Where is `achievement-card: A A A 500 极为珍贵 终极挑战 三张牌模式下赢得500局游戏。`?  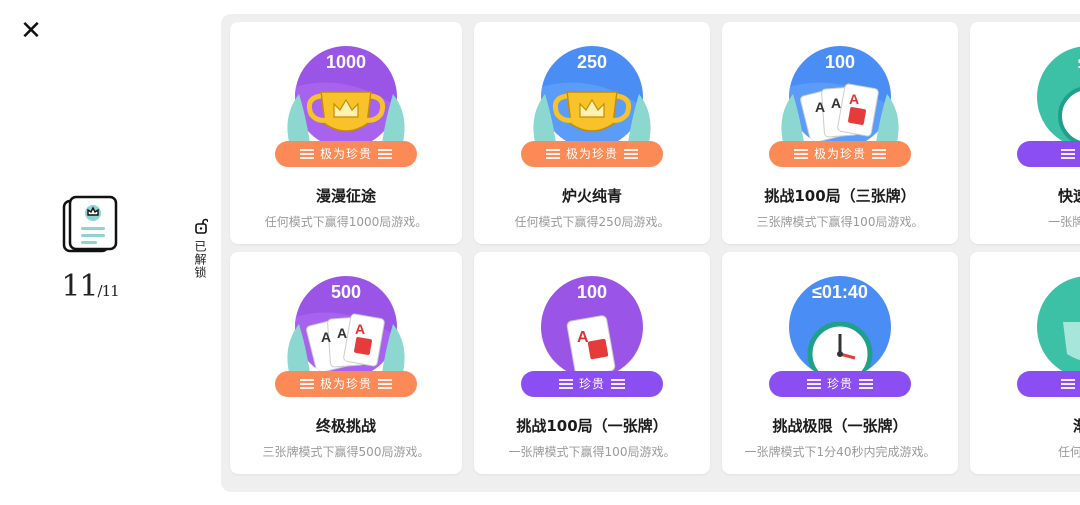 achievement-card: A A A 500 极为珍贵 终极挑战 三张牌模式下赢得500局游戏。 is located at coordinates (346, 363).